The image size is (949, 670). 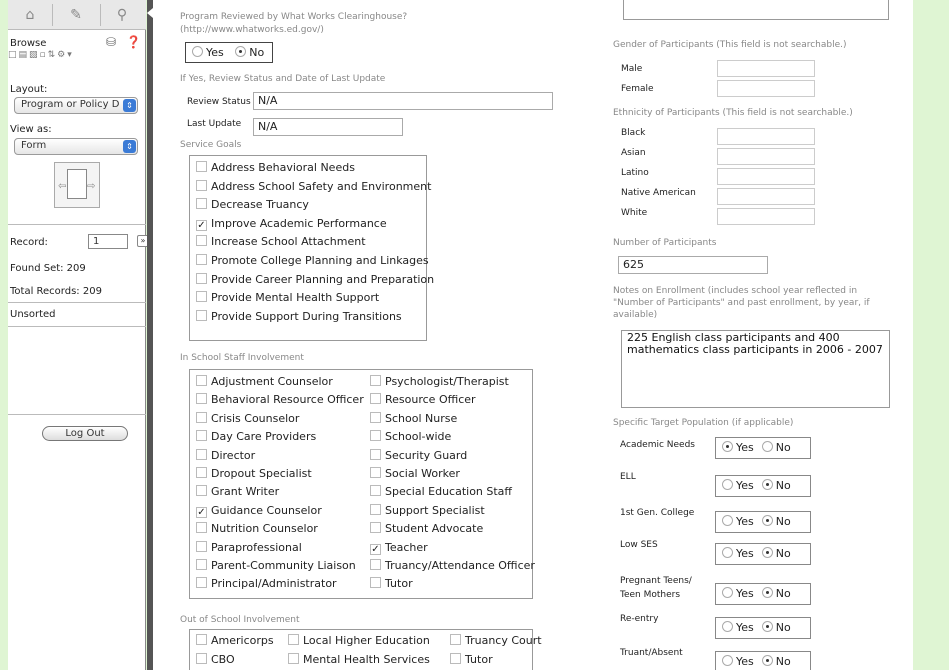 I want to click on num-participants-label: Number of Participants, so click(x=665, y=243).